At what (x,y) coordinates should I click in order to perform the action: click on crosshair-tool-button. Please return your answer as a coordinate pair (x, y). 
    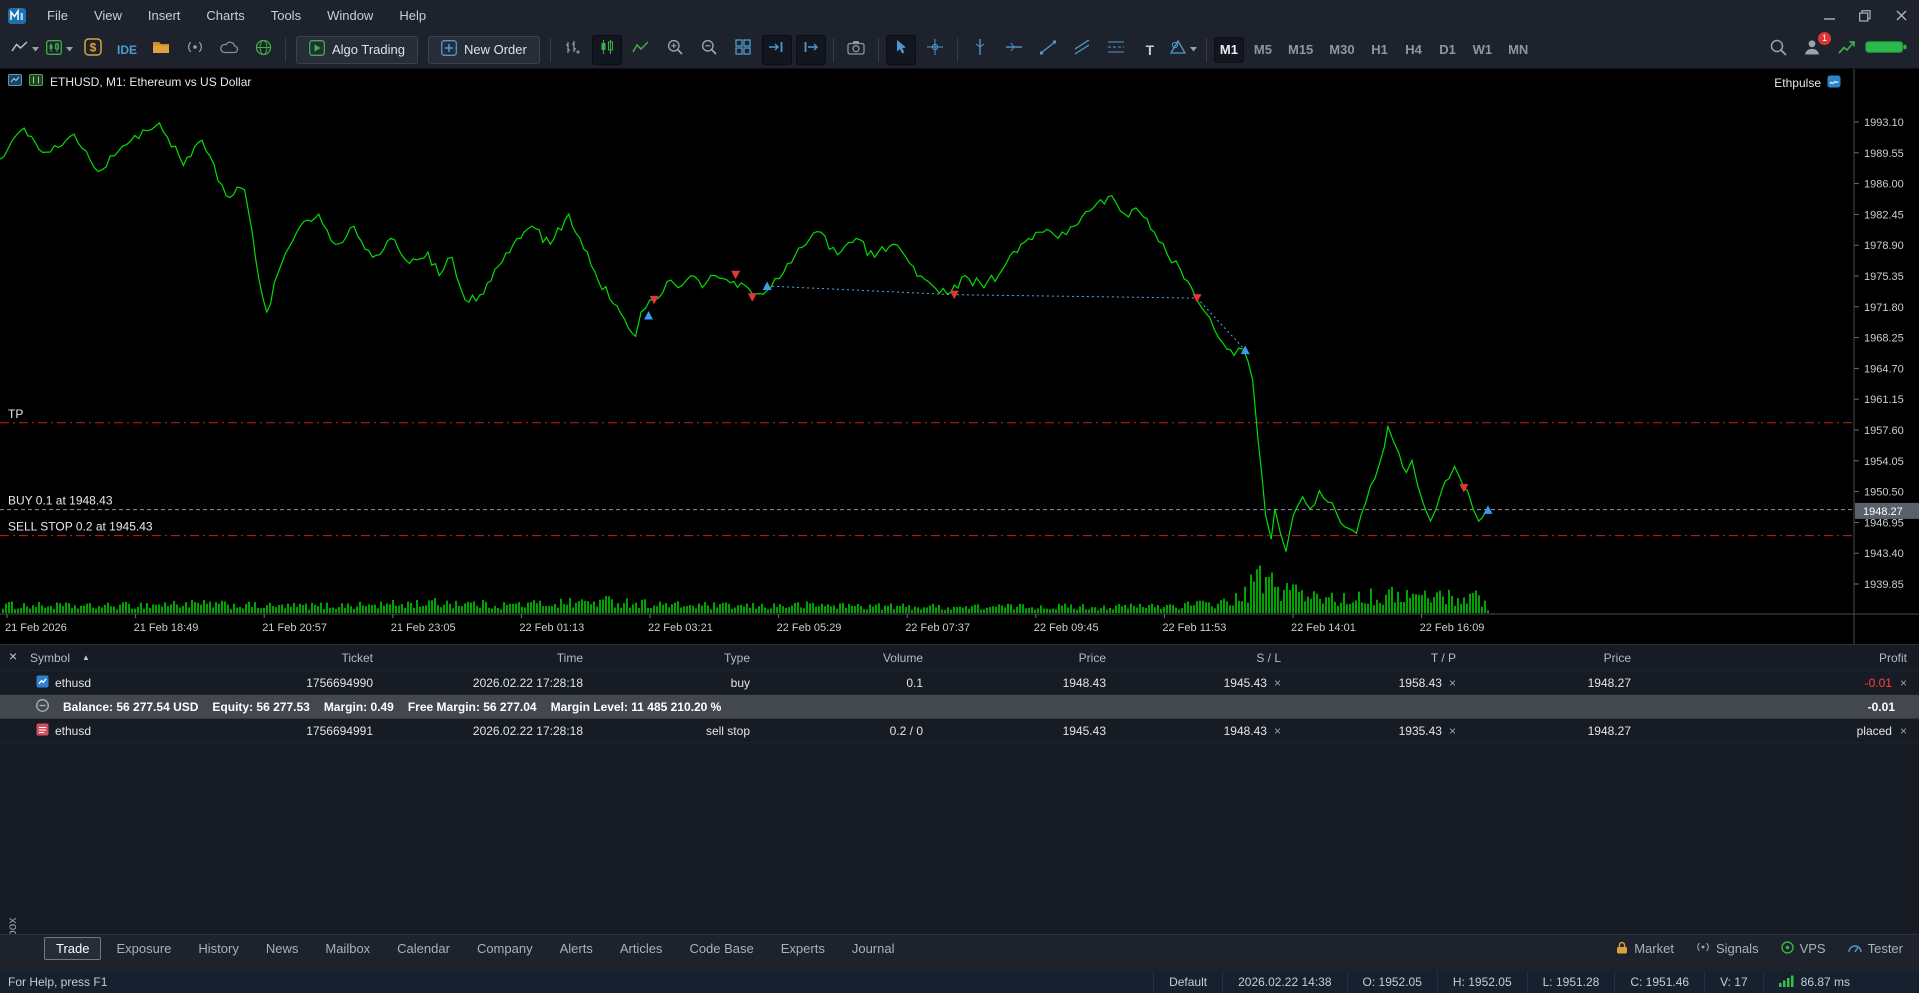
    Looking at the image, I should click on (935, 50).